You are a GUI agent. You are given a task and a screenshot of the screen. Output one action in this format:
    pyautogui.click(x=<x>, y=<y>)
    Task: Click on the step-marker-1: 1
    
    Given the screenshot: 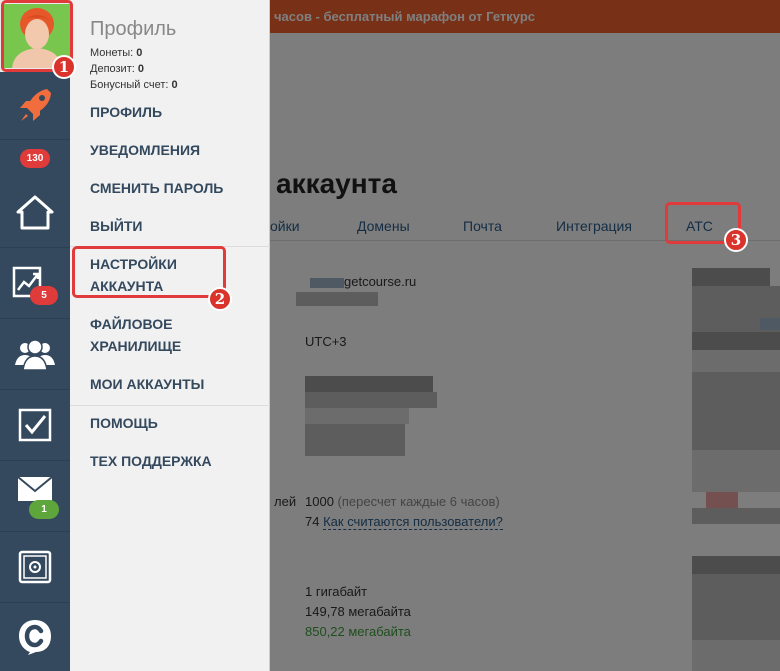 What is the action you would take?
    pyautogui.click(x=64, y=67)
    